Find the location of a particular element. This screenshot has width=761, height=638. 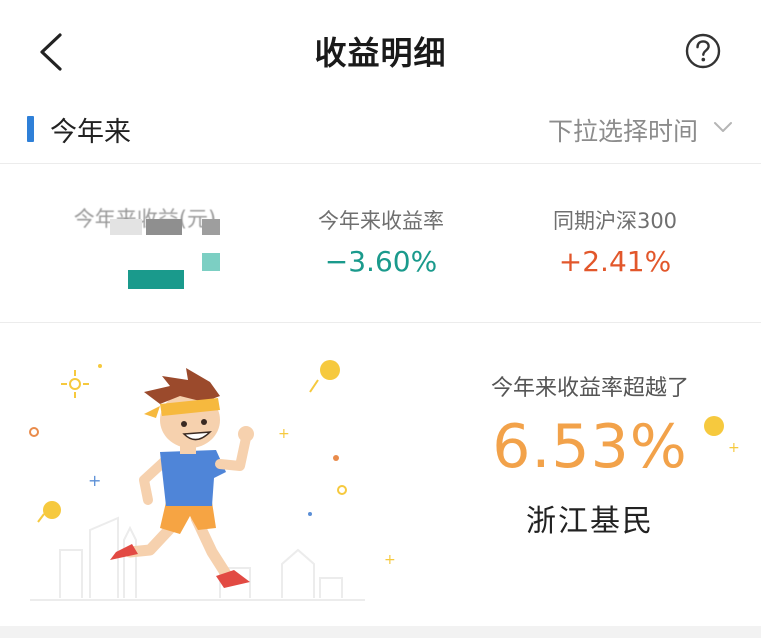

page-title: 收益明细 is located at coordinates (380, 53).